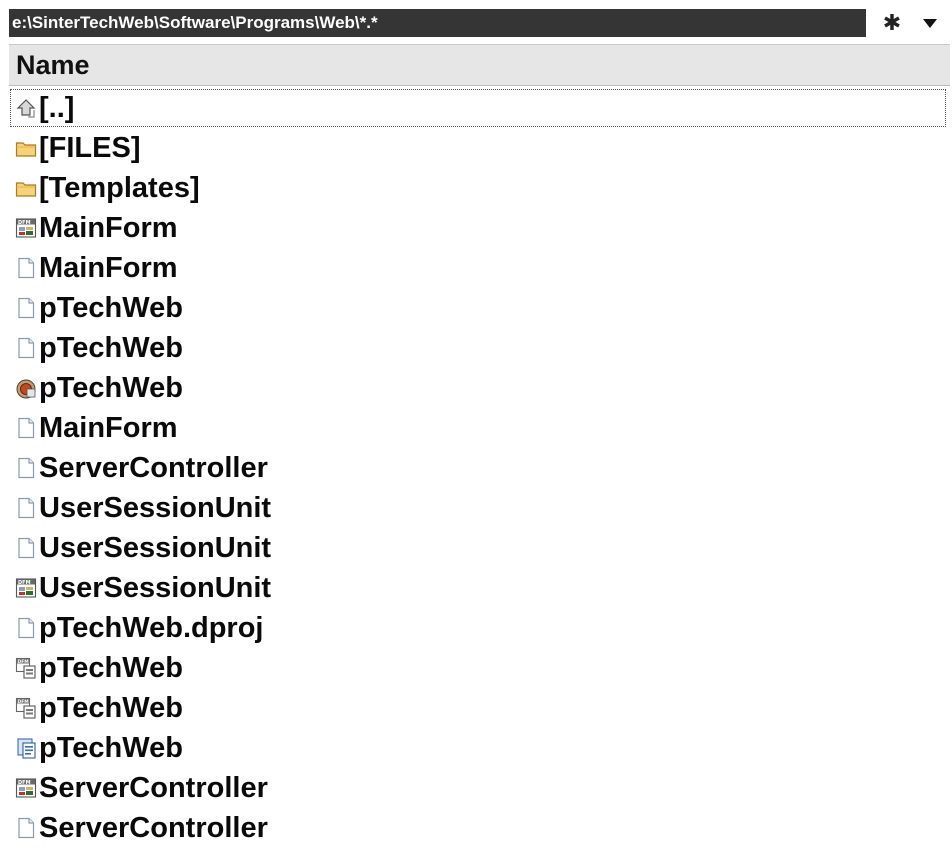 Image resolution: width=952 pixels, height=852 pixels. What do you see at coordinates (119, 187) in the screenshot?
I see `list-item-label: [Templates]` at bounding box center [119, 187].